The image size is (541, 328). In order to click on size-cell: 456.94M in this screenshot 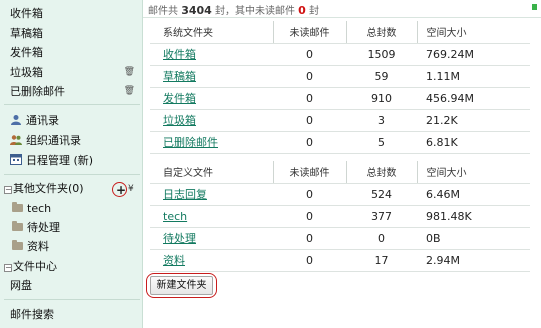, I will do `click(473, 98)`.